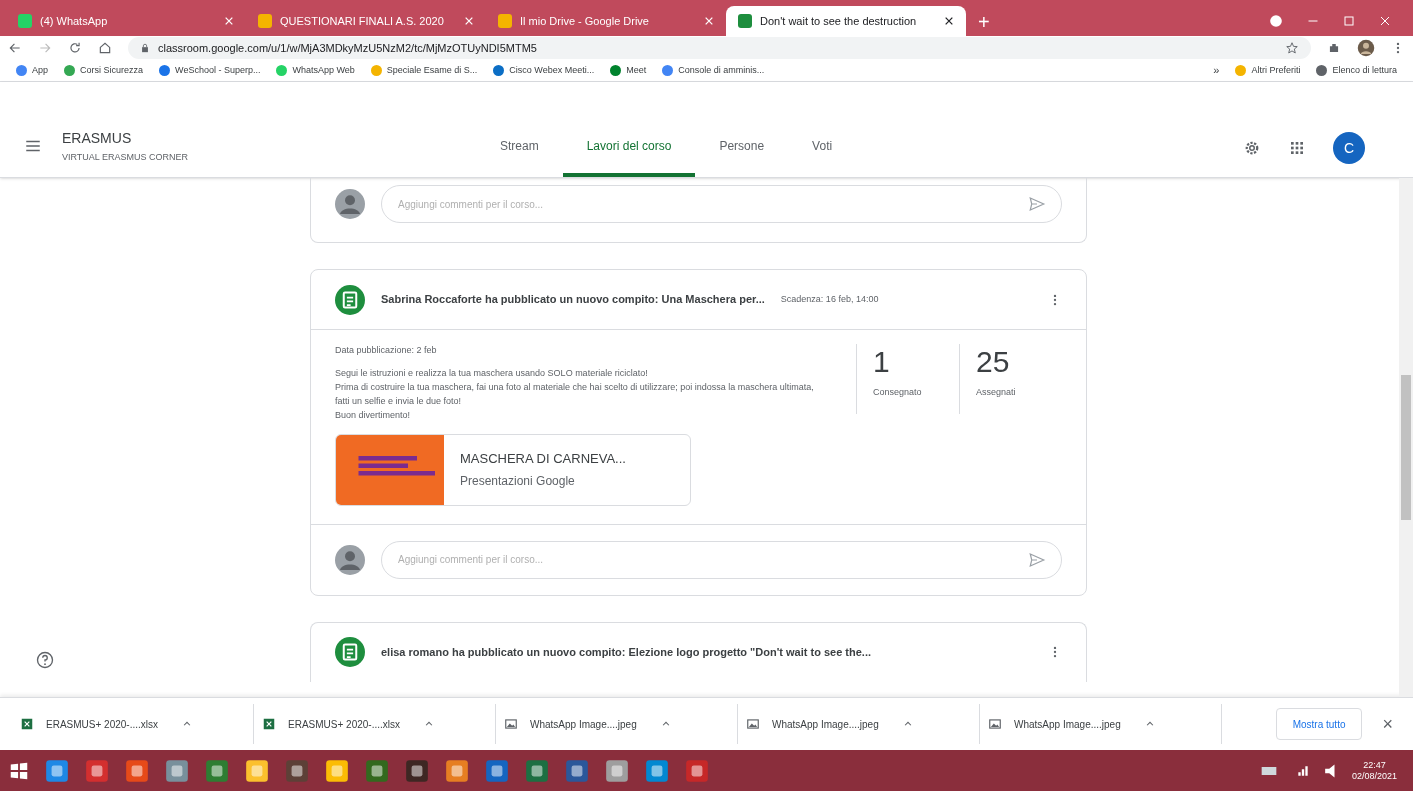 This screenshot has height=791, width=1413. Describe the element at coordinates (1406, 437) in the screenshot. I see `scrollbar` at that location.